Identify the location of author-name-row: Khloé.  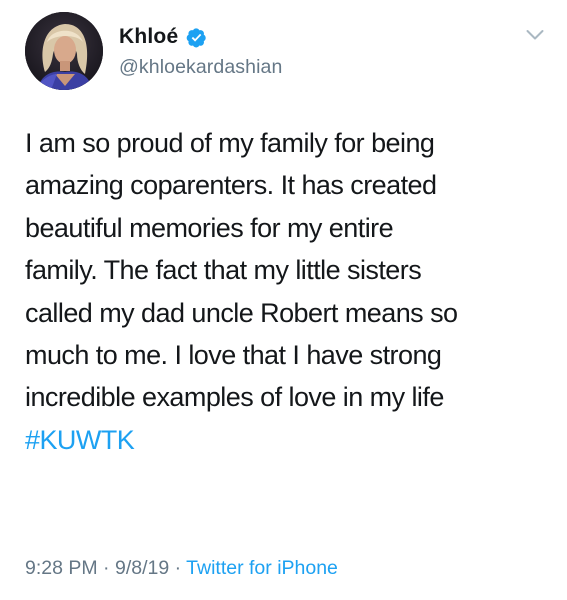
(163, 37).